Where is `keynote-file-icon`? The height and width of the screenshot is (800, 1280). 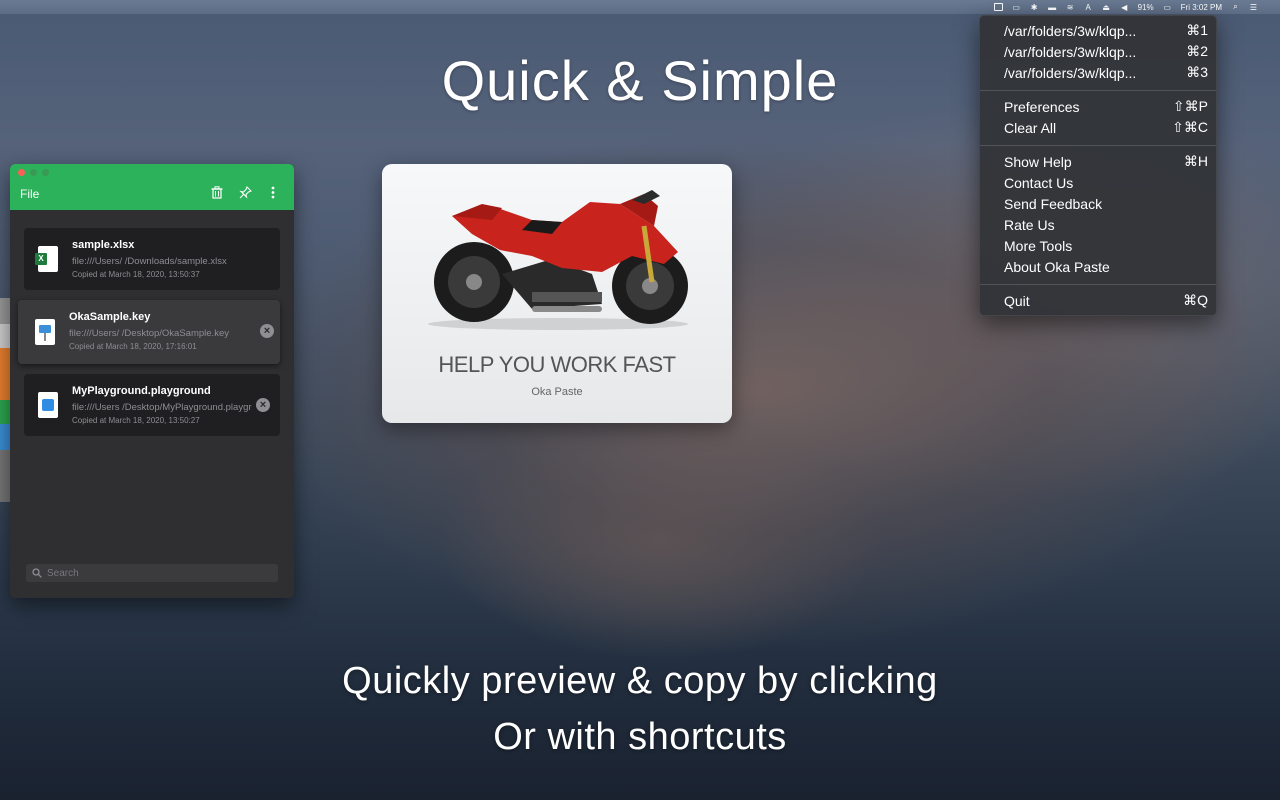
keynote-file-icon is located at coordinates (45, 332).